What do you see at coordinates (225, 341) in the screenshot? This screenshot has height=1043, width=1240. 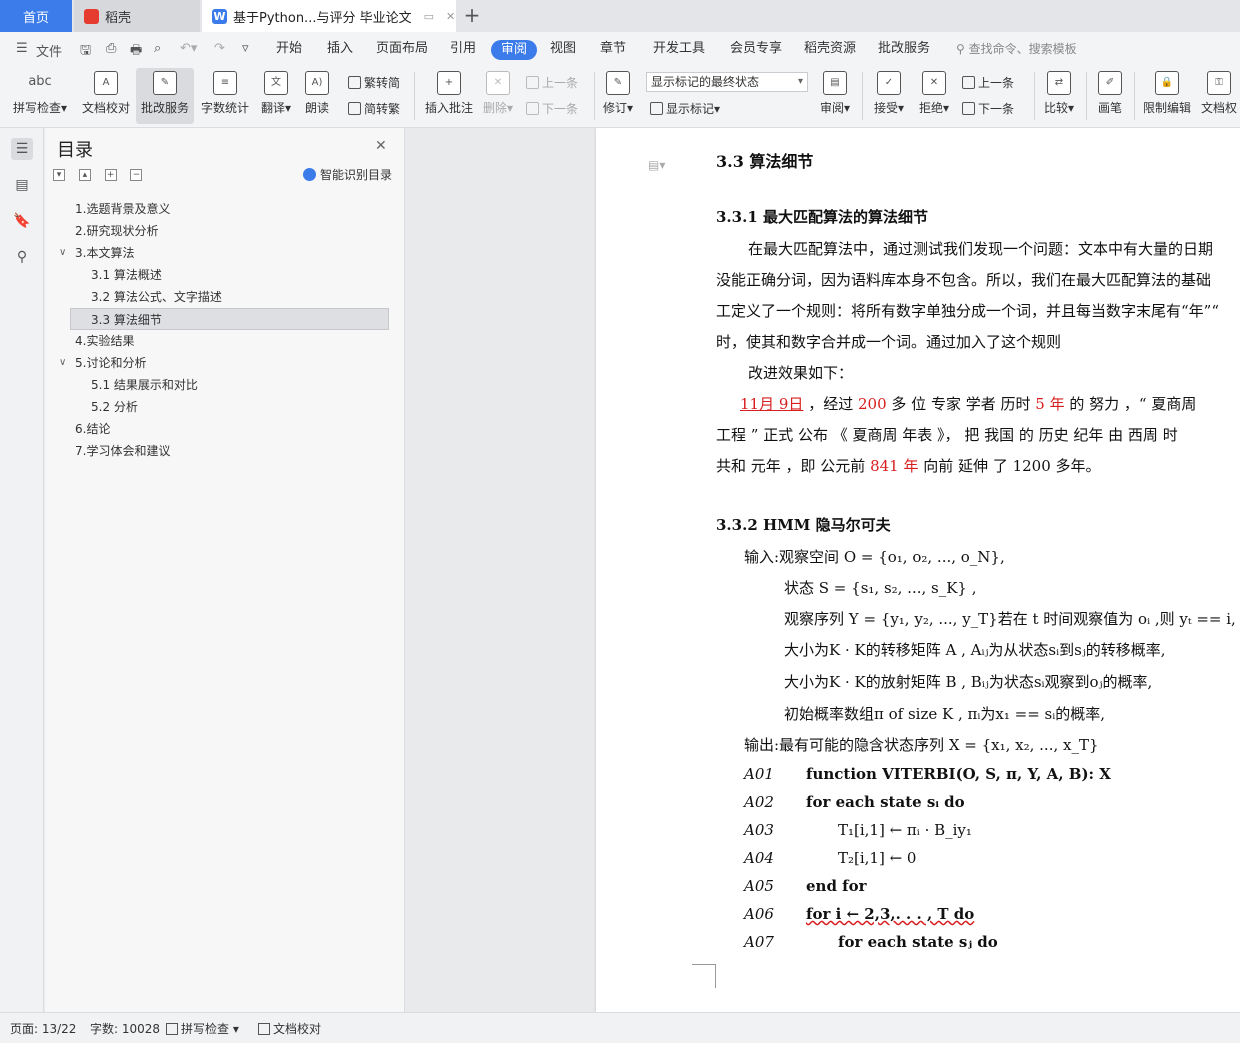 I see `toc-item: 4.实验结果` at bounding box center [225, 341].